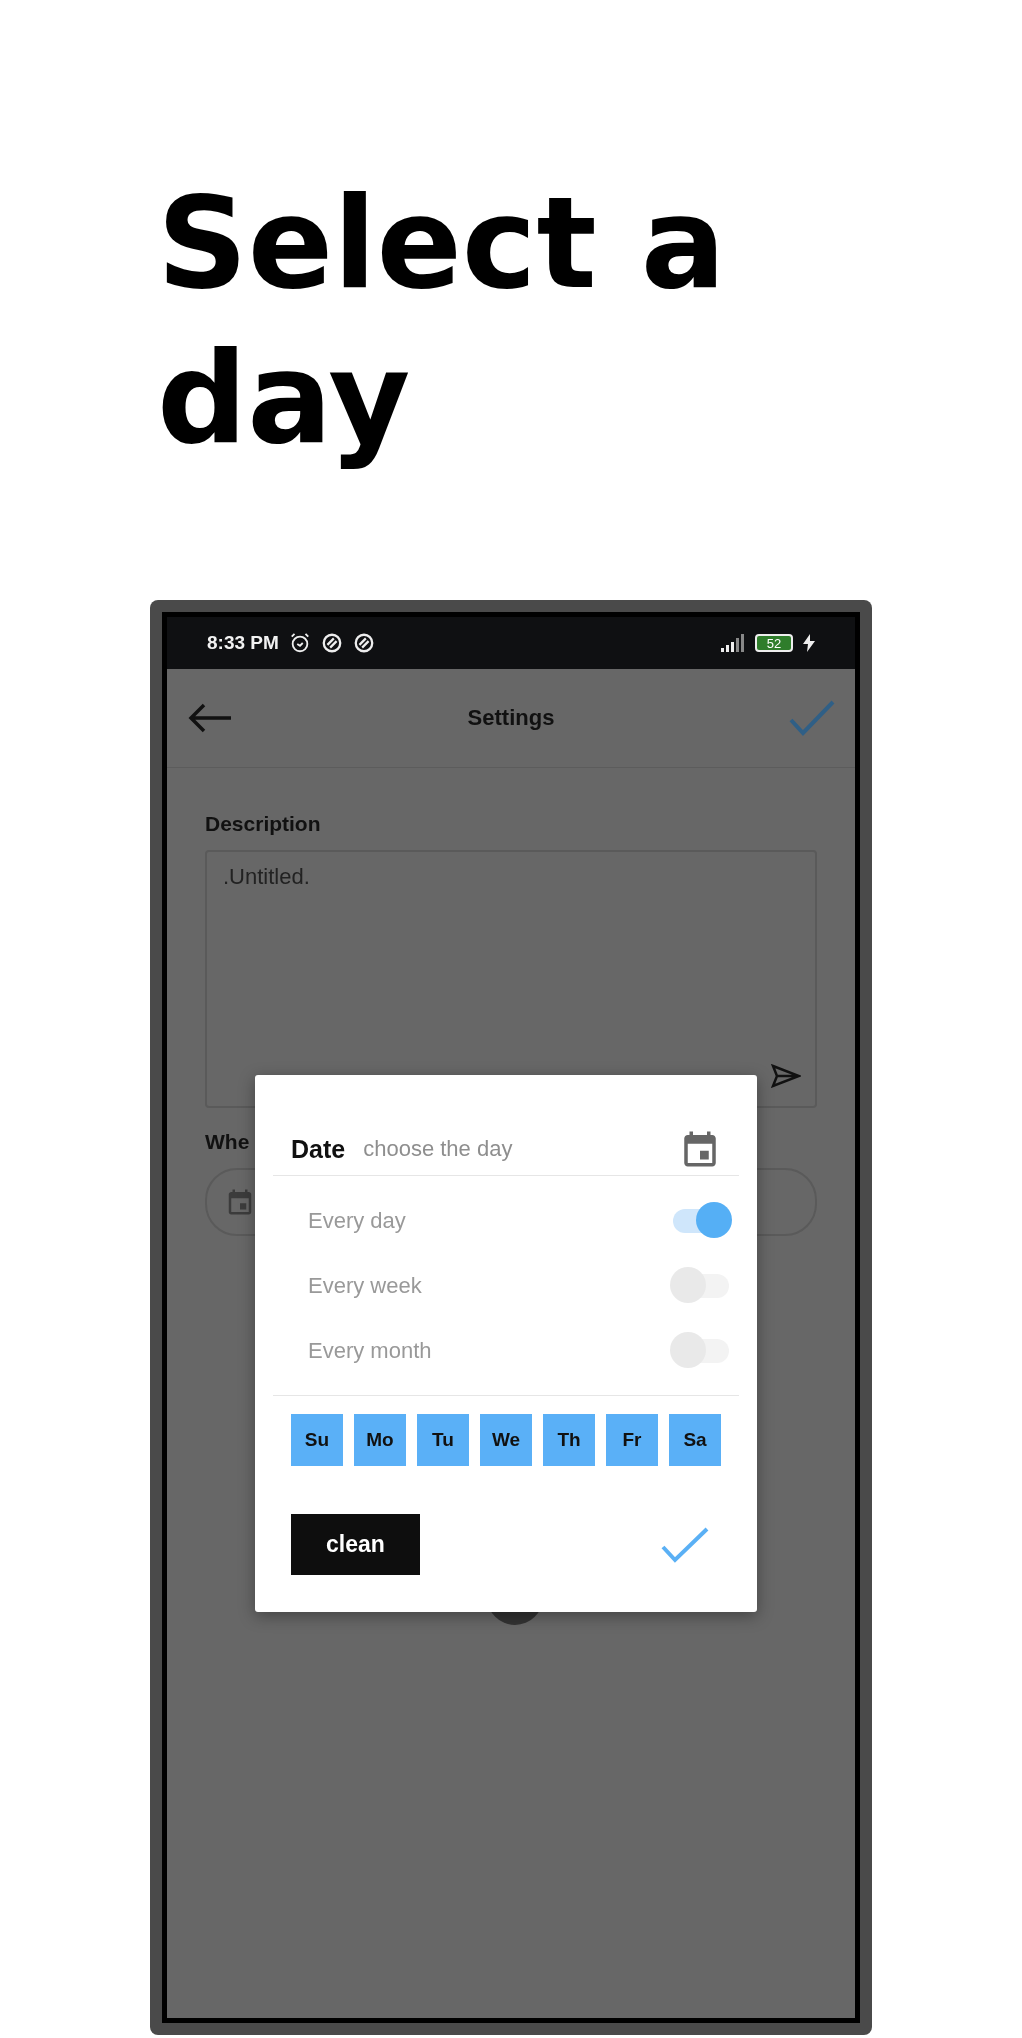 This screenshot has height=2038, width=1022. What do you see at coordinates (438, 1149) in the screenshot?
I see `dialog-subtitle: choose the day` at bounding box center [438, 1149].